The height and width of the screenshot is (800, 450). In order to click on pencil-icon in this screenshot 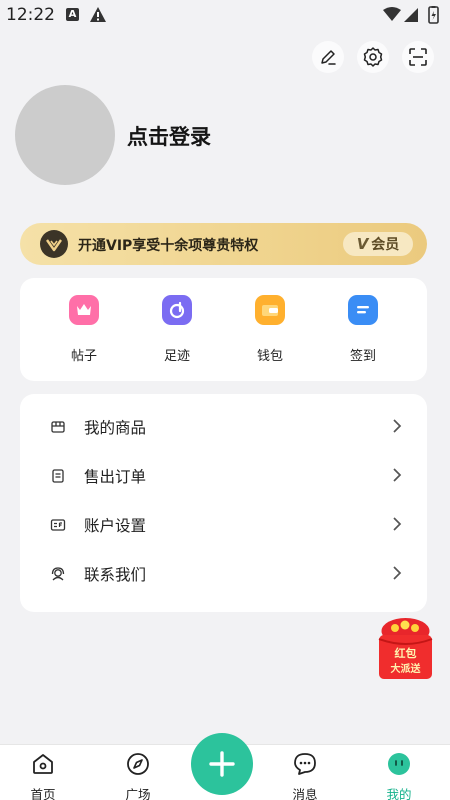, I will do `click(328, 57)`.